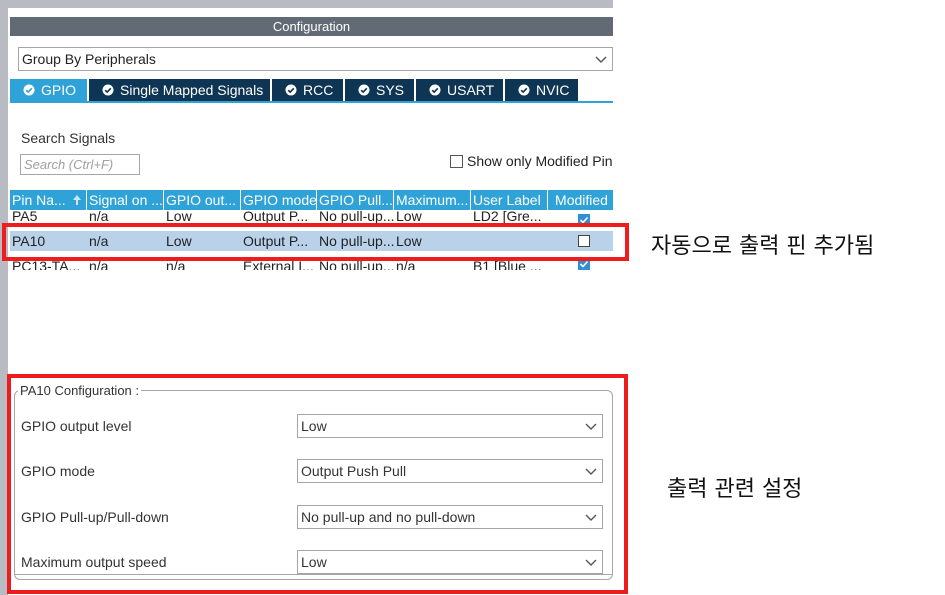 The height and width of the screenshot is (595, 945). I want to click on tab-label: NVIC, so click(553, 90).